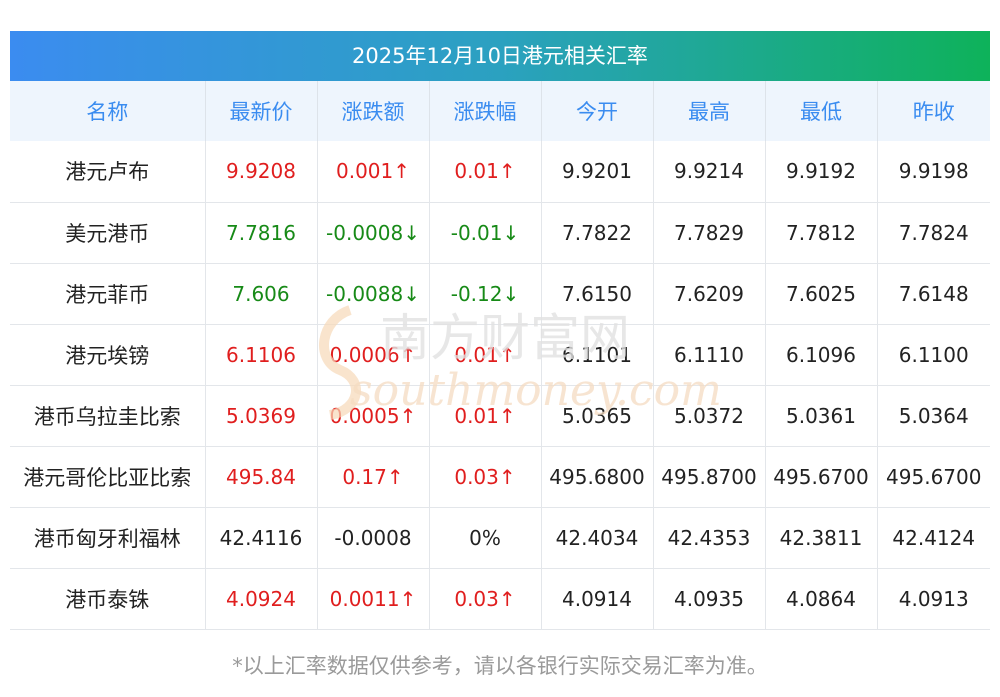 This screenshot has height=697, width=1000. What do you see at coordinates (597, 476) in the screenshot?
I see `open-price: 495.6800` at bounding box center [597, 476].